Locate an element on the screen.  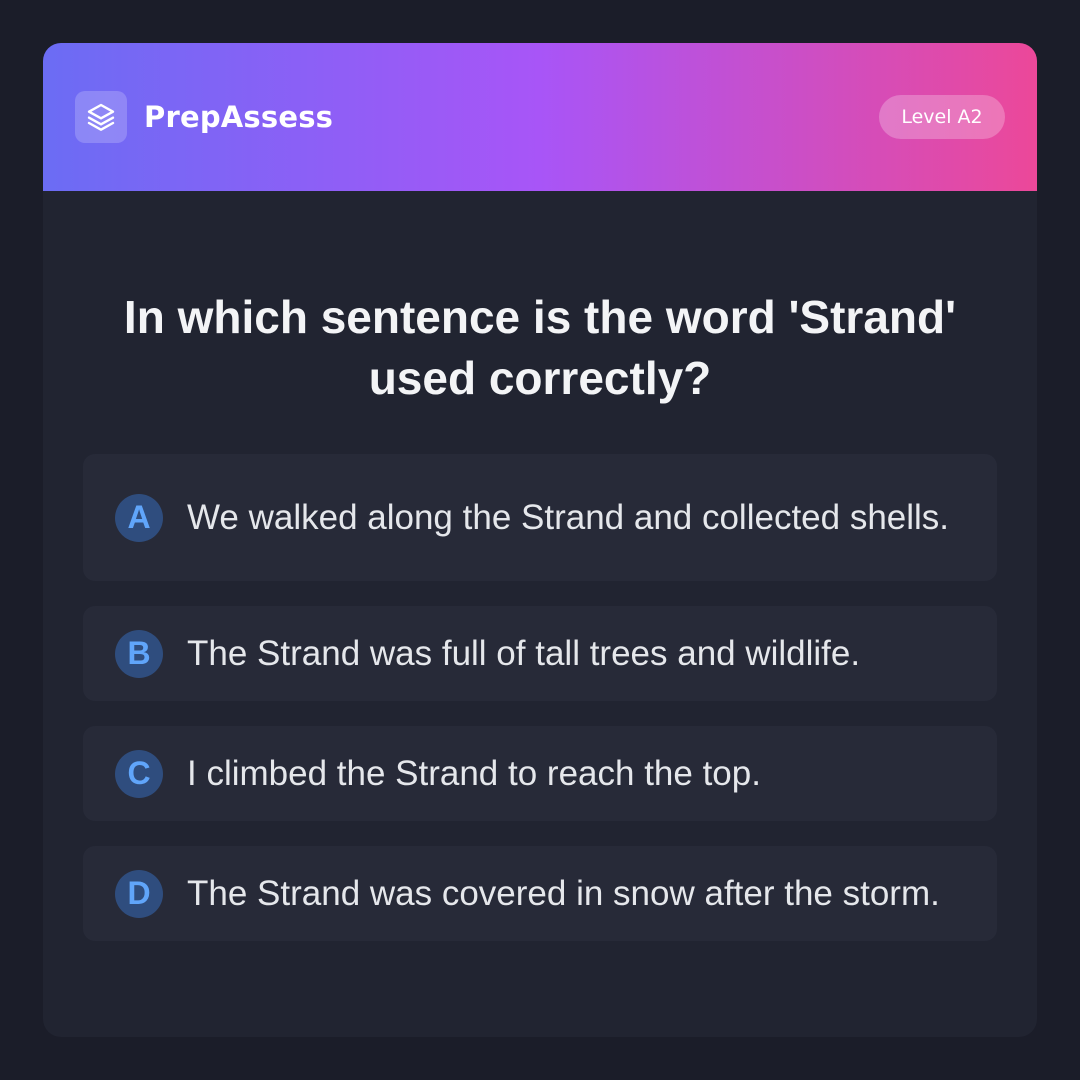
quiz-header: PrepAssess Level A2 is located at coordinates (540, 117).